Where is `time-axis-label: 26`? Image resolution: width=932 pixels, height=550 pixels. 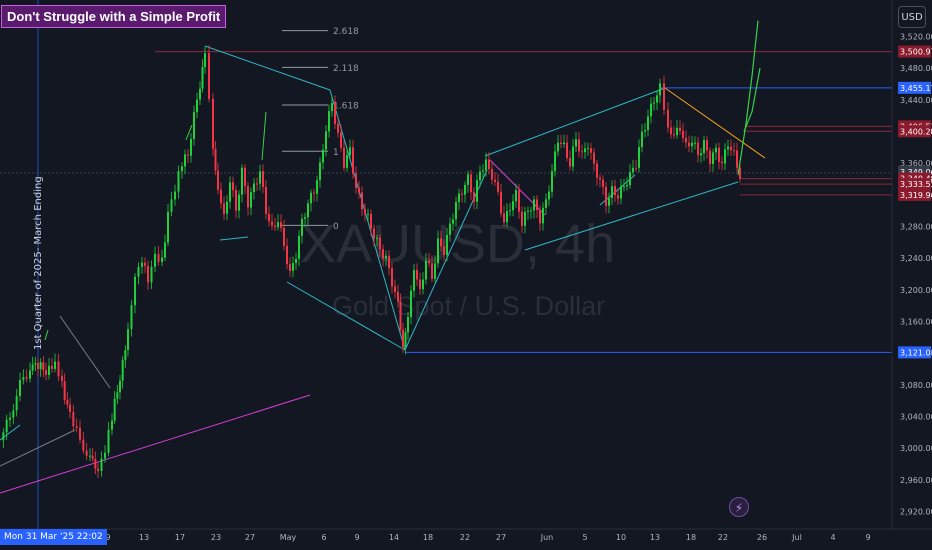 time-axis-label: 26 is located at coordinates (762, 537).